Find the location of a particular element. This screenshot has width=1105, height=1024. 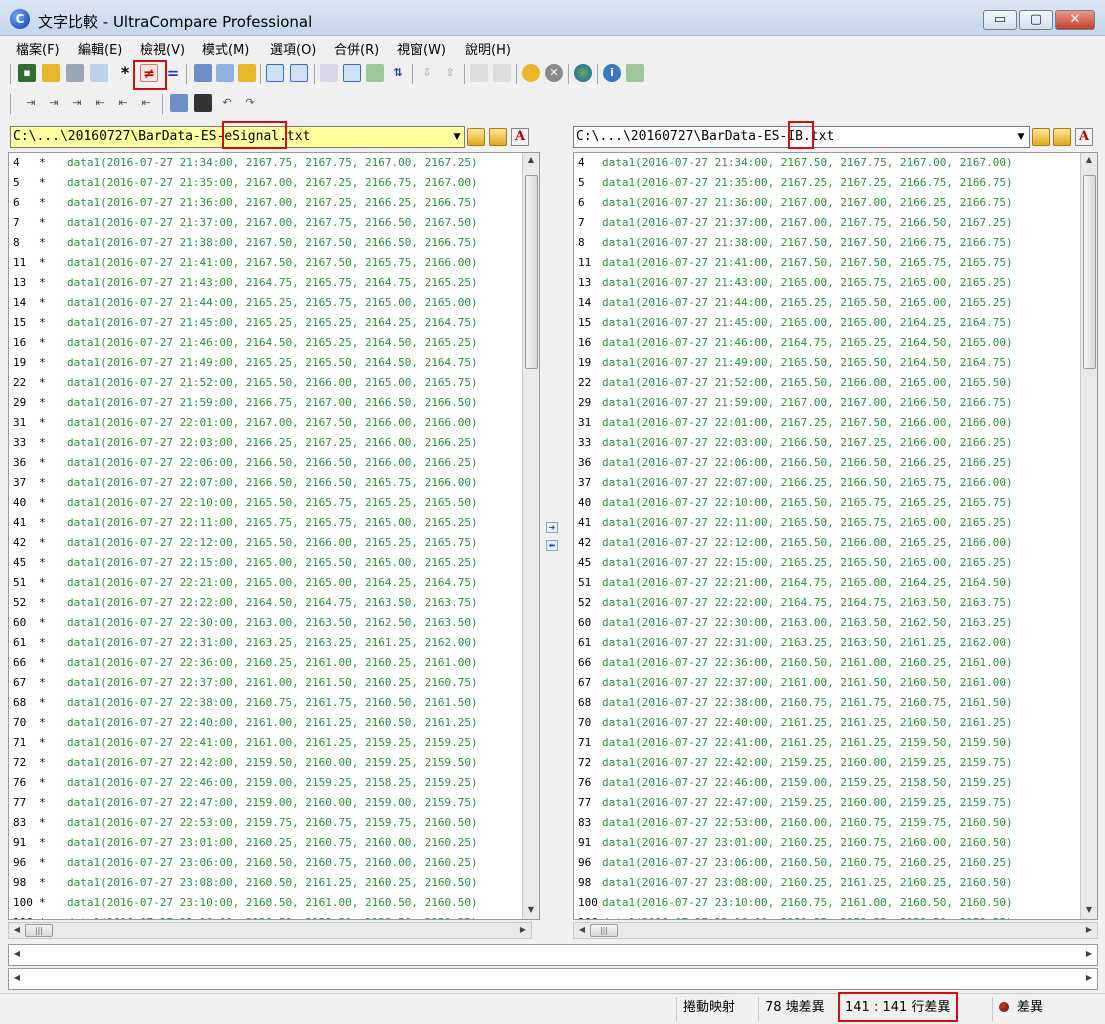

delete-right-icon: ⇤ is located at coordinates (146, 103).